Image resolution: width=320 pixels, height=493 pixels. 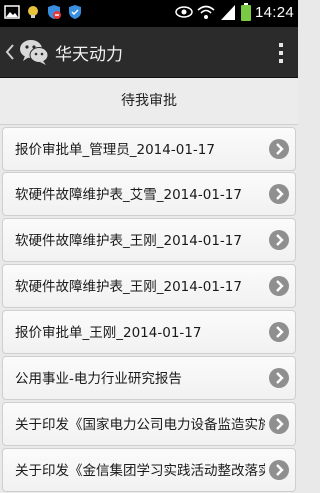 I want to click on wechat-icon, so click(x=34, y=52).